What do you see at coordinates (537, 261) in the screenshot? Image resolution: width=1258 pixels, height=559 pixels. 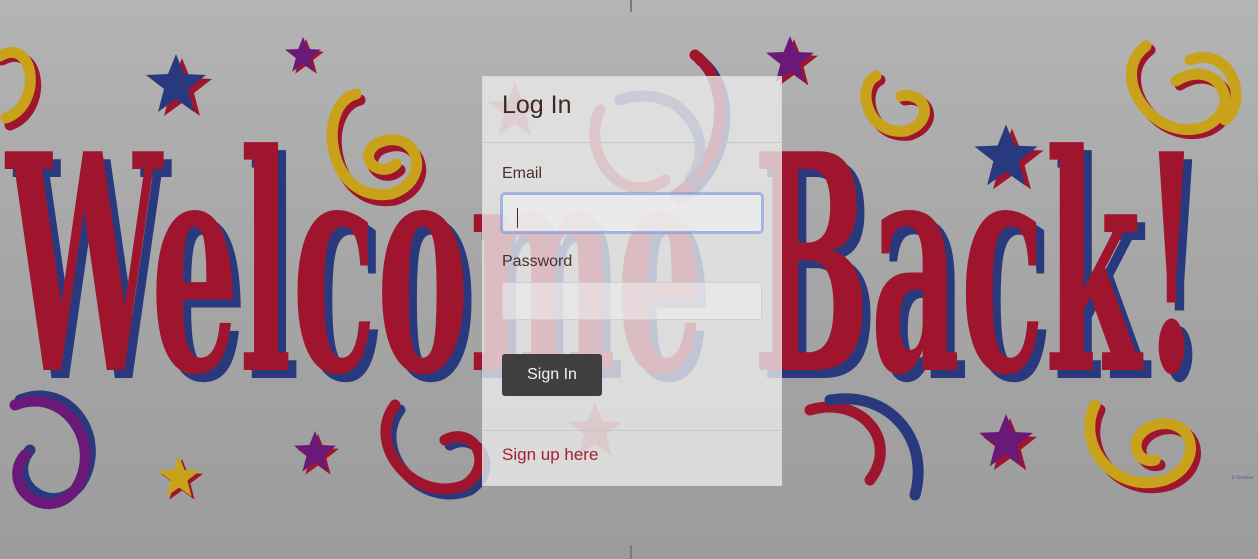 I see `password-label: Password` at bounding box center [537, 261].